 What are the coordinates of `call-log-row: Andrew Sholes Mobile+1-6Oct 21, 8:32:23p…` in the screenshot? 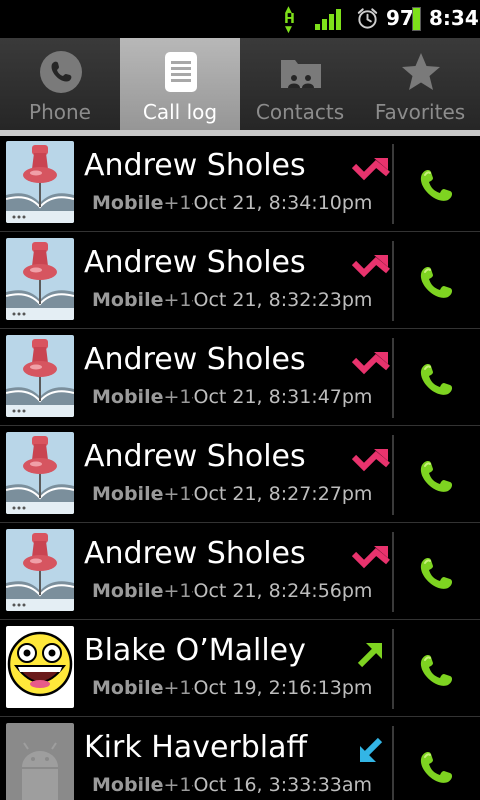 It's located at (240, 281).